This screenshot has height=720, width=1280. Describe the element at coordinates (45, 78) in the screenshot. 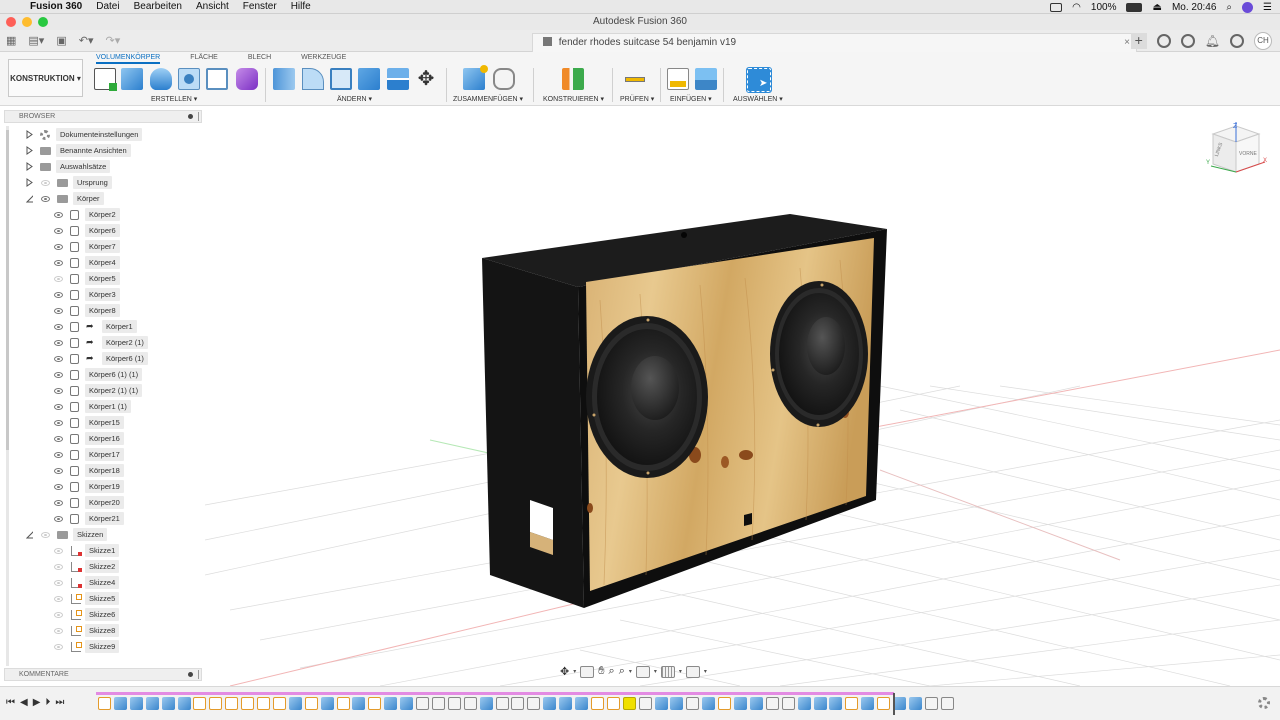

I see `workspace-selector: KONSTRUKTION ▾` at that location.